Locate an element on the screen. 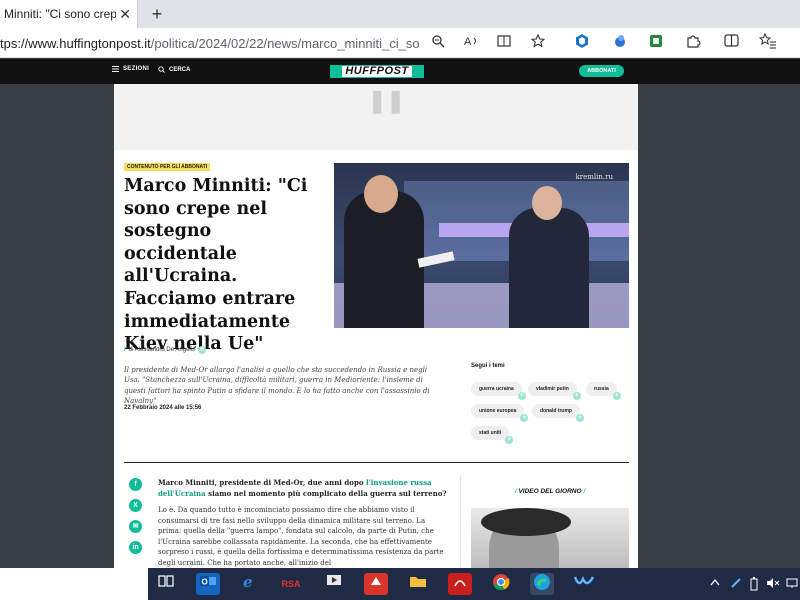  byline-slash: / is located at coordinates (125, 350).